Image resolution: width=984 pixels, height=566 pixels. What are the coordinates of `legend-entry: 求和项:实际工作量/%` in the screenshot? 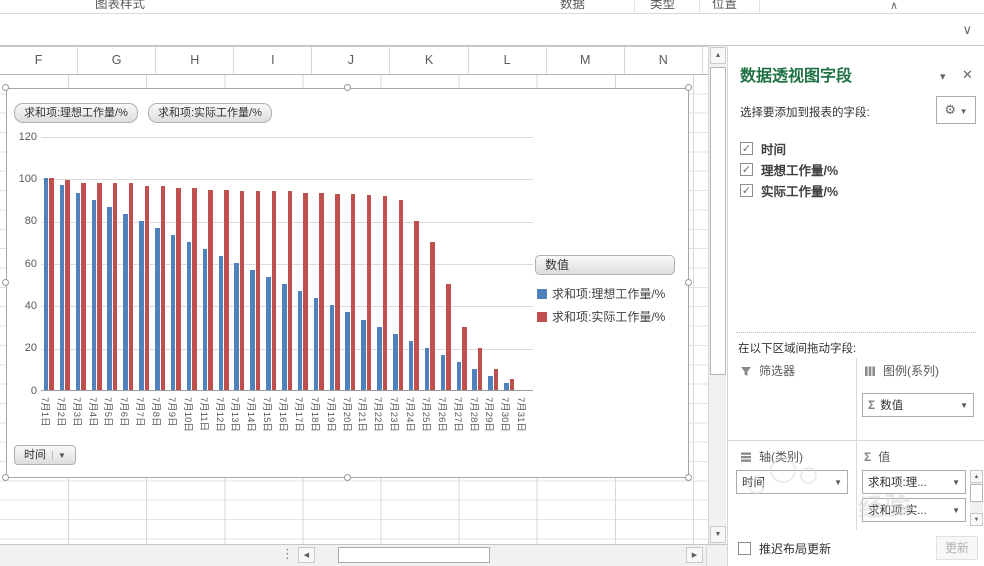 It's located at (601, 316).